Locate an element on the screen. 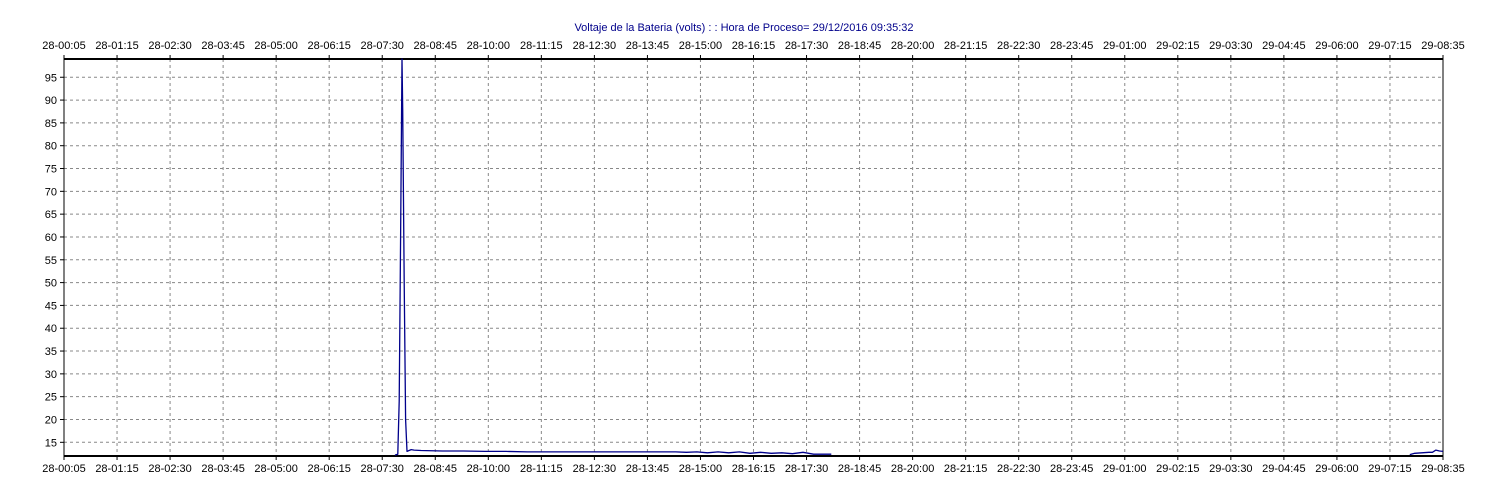 This screenshot has height=497, width=1488. x-tick-label-top: 28-06:15 is located at coordinates (328, 46).